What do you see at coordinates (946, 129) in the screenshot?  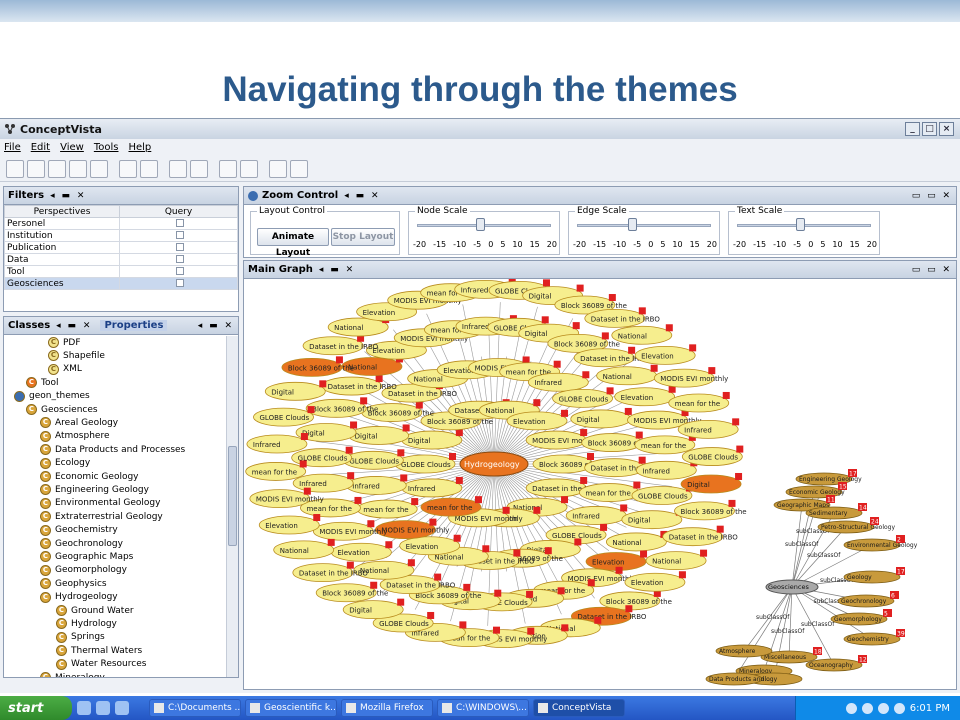 I see `close-button: ×` at bounding box center [946, 129].